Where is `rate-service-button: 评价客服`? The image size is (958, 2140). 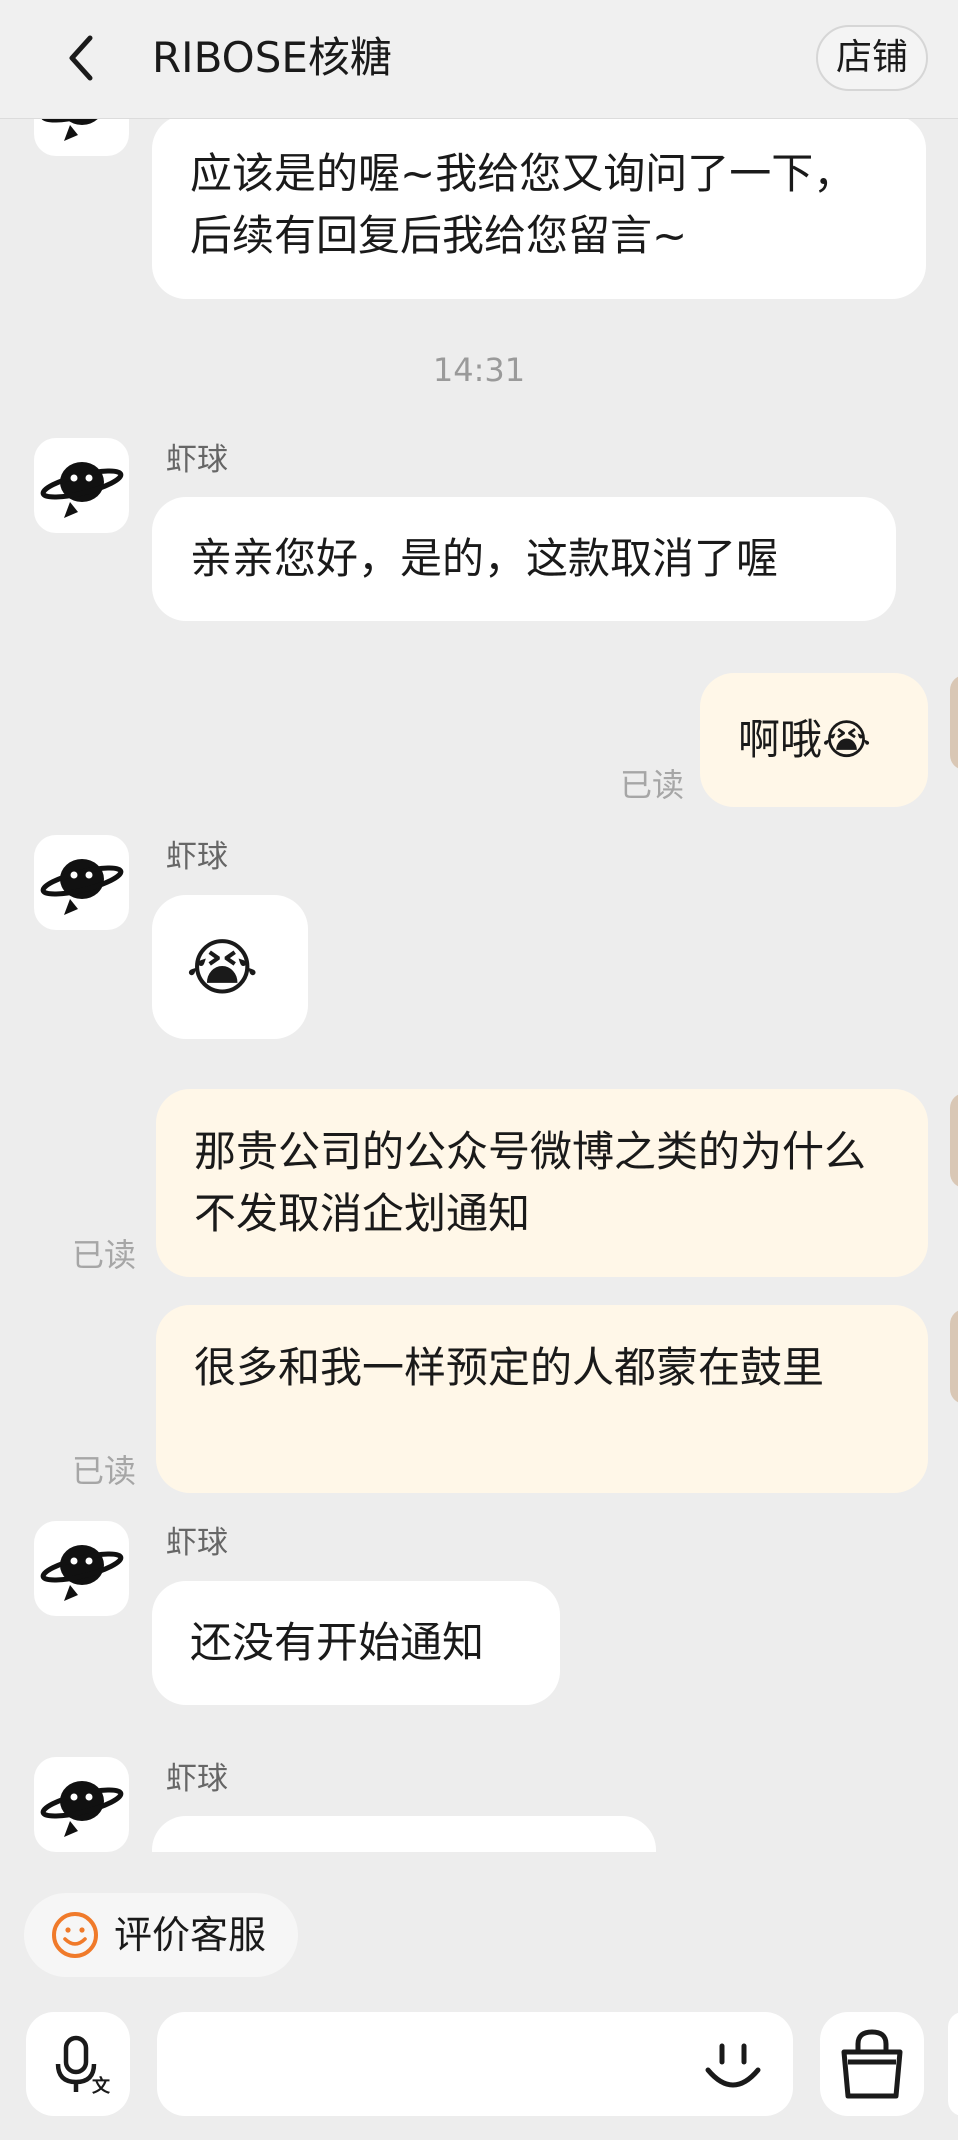 rate-service-button: 评价客服 is located at coordinates (161, 1935).